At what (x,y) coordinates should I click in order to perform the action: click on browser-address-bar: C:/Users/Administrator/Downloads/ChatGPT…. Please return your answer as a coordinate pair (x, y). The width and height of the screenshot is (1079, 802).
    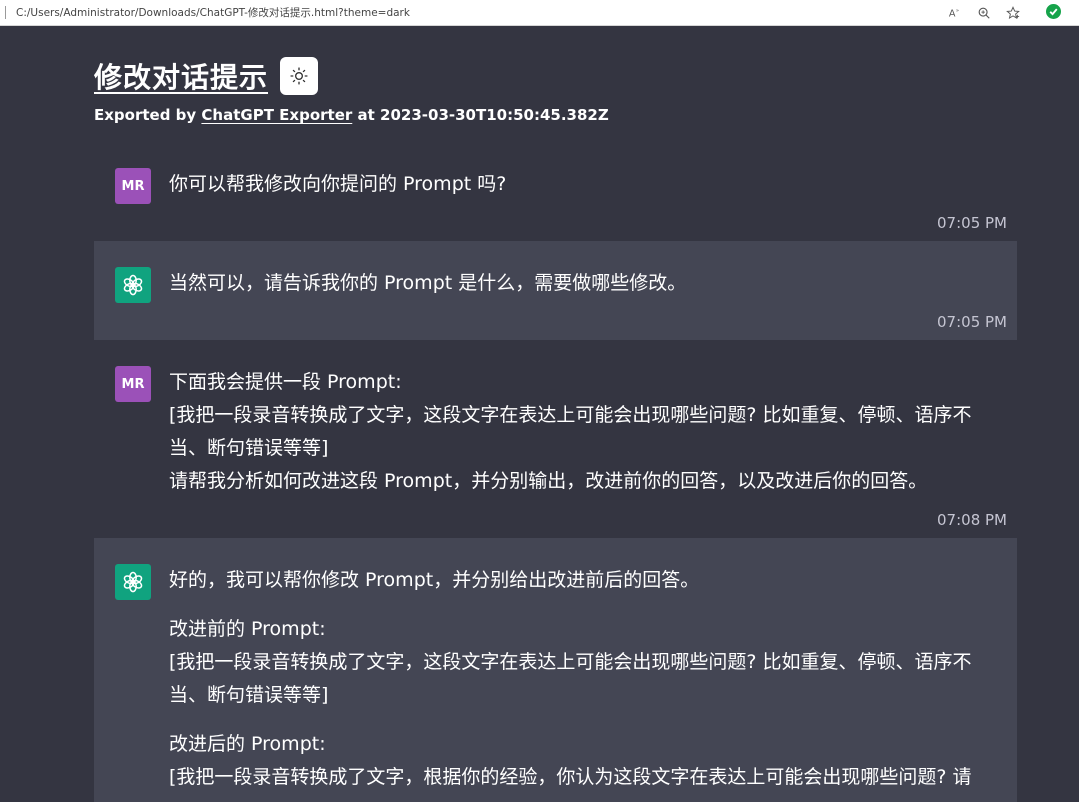
    Looking at the image, I should click on (539, 13).